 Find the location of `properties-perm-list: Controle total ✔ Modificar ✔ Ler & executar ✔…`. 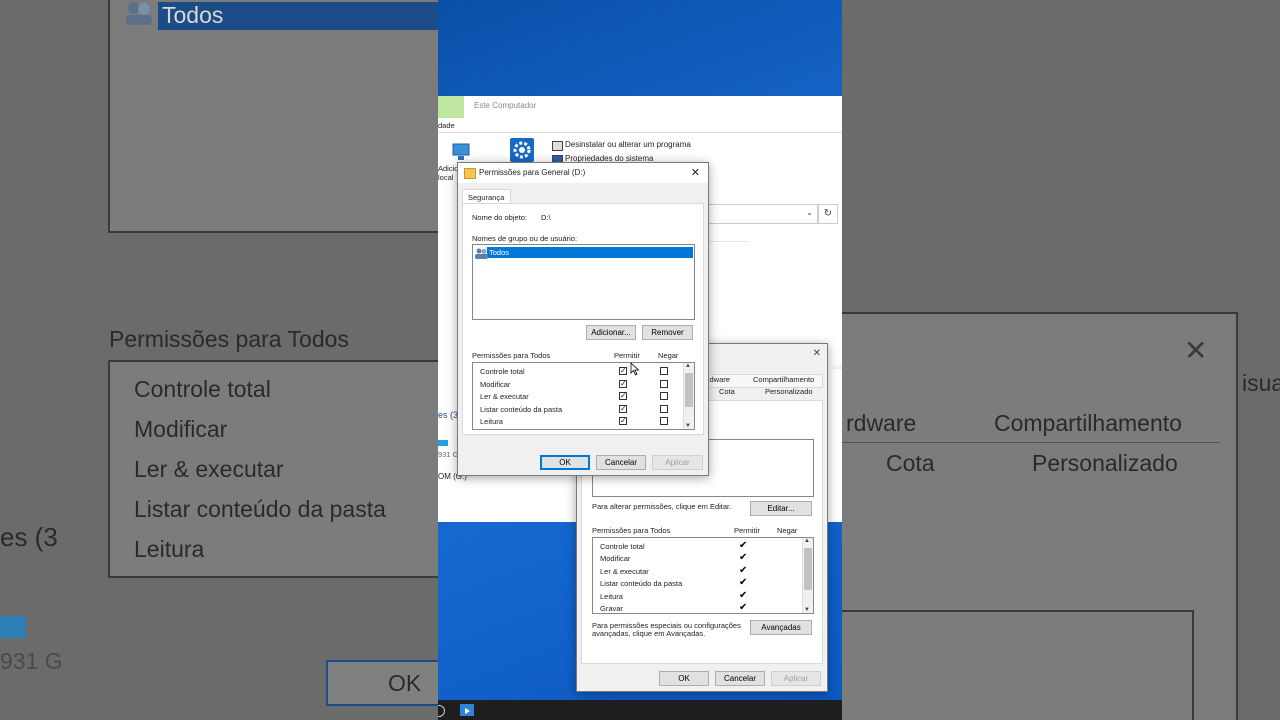

properties-perm-list: Controle total ✔ Modificar ✔ Ler & executar ✔… is located at coordinates (703, 575).